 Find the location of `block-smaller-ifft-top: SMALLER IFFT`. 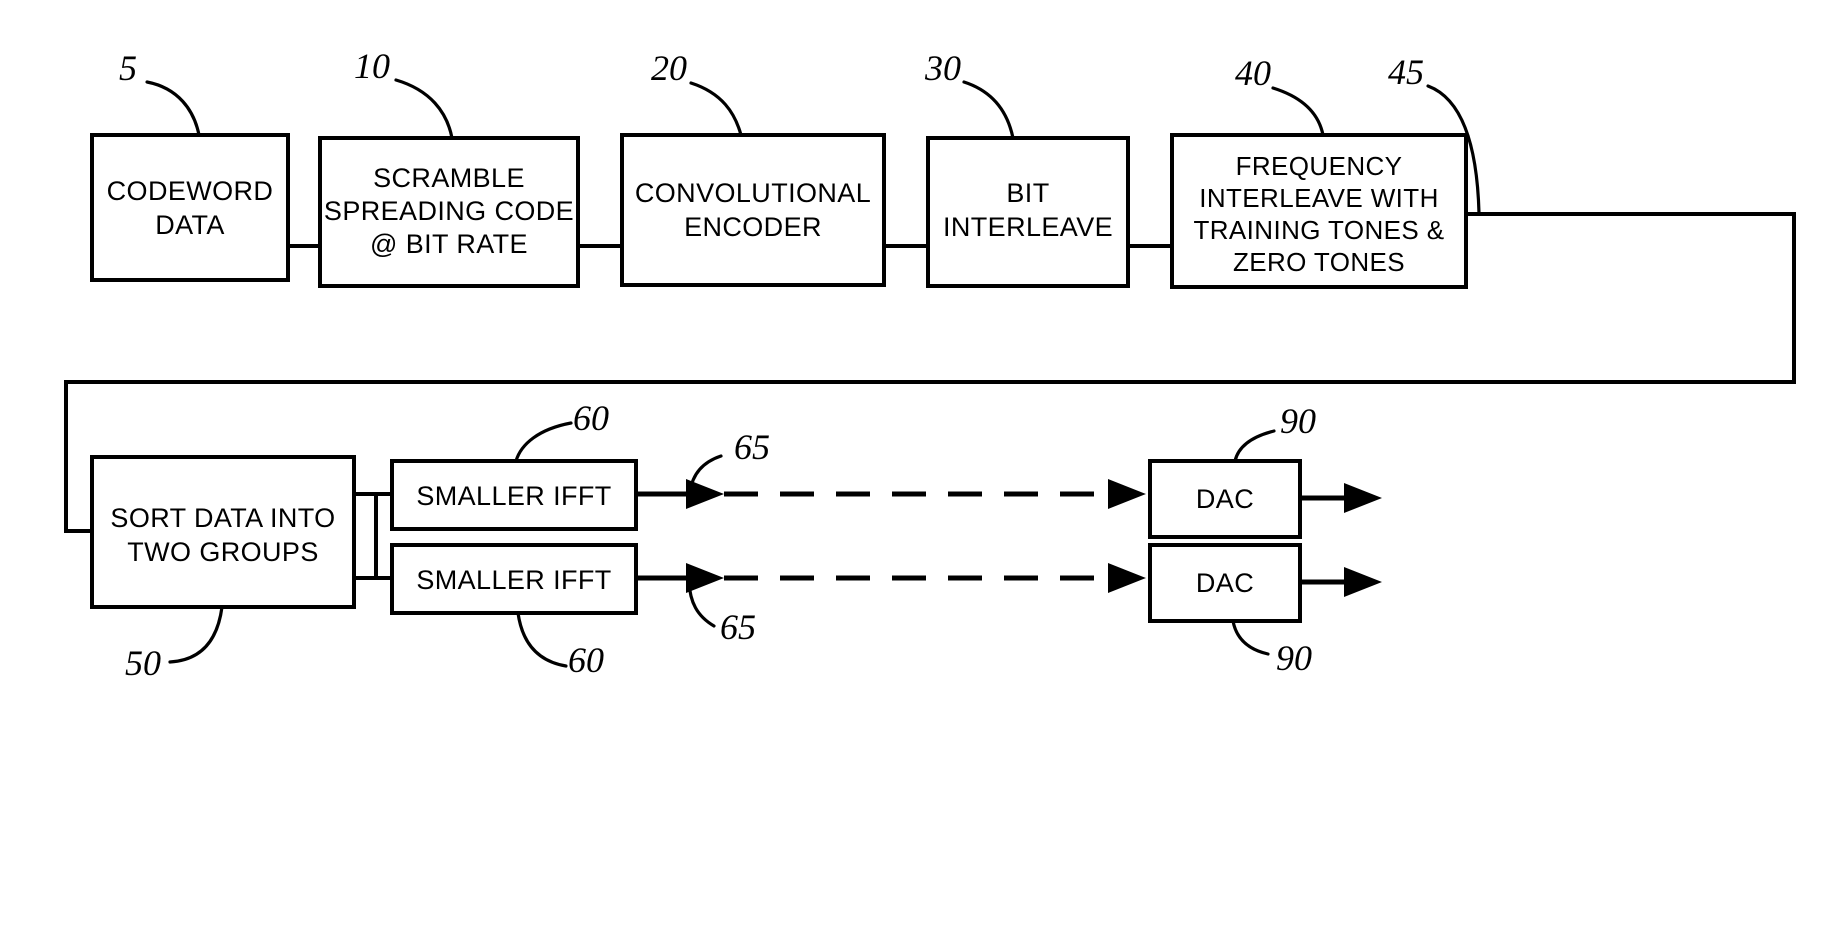

block-smaller-ifft-top: SMALLER IFFT is located at coordinates (514, 495).